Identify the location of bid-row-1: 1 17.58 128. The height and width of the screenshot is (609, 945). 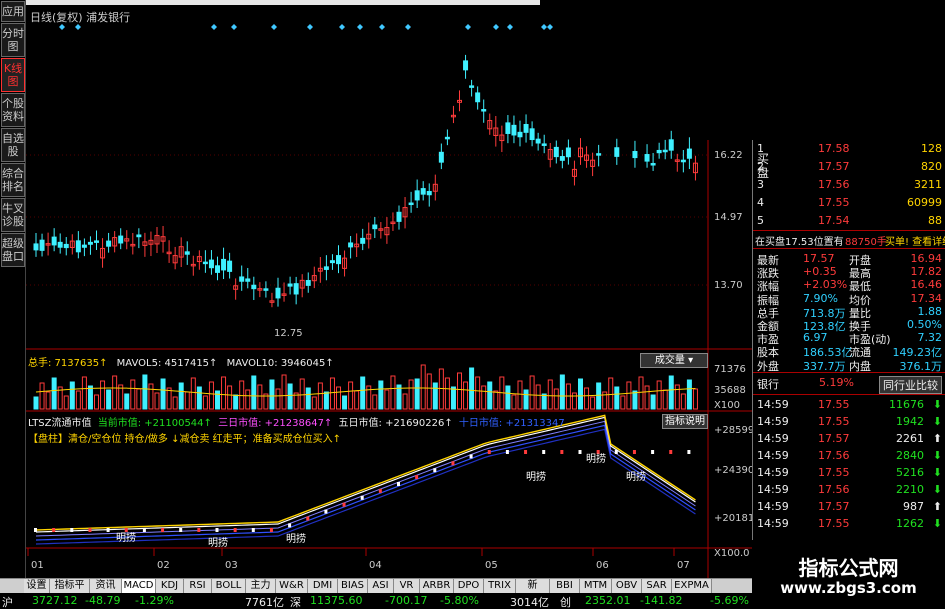
(849, 149).